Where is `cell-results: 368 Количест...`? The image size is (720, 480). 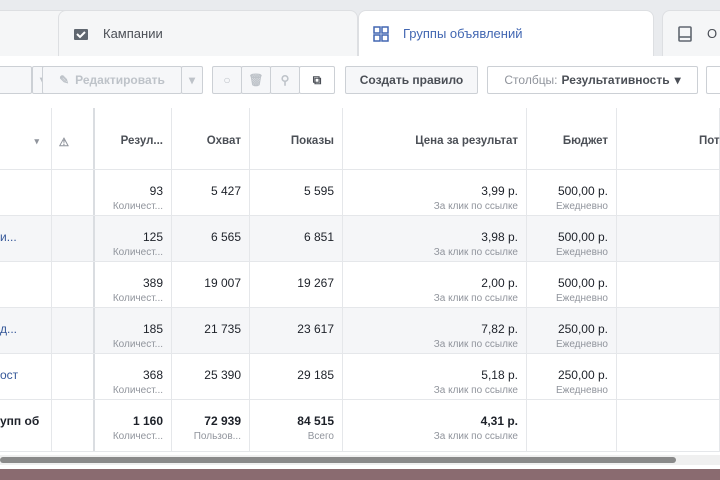 cell-results: 368 Количест... is located at coordinates (133, 376).